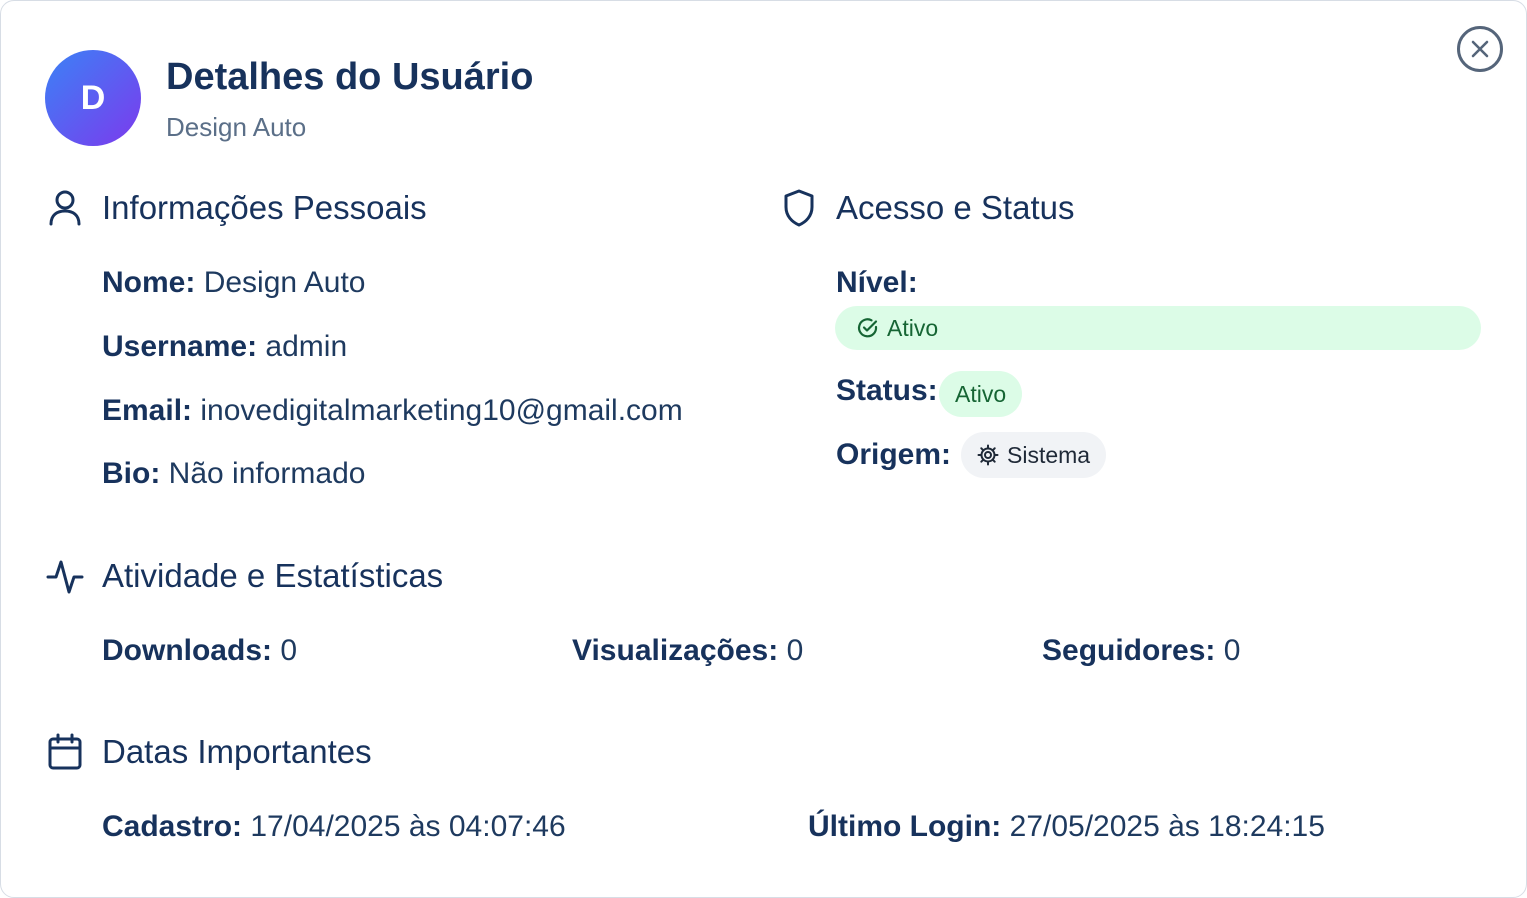  I want to click on section-title-personal: Informações Pessoais, so click(264, 207).